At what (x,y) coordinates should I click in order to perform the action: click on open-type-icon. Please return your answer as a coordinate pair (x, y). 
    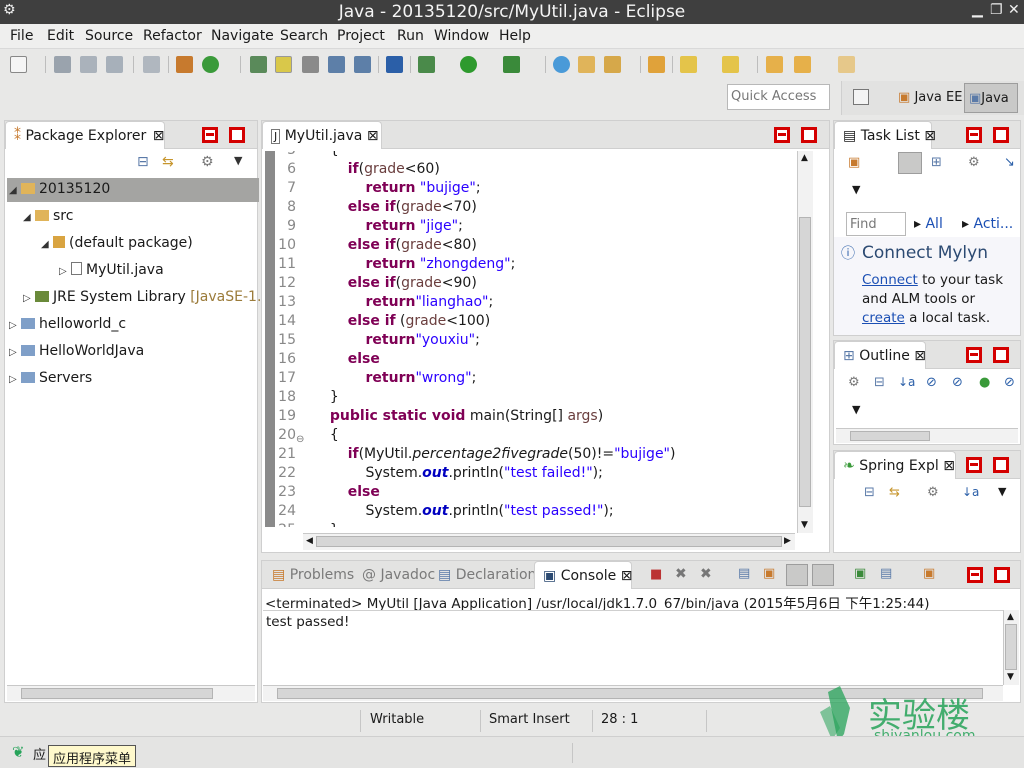
    Looking at the image, I should click on (258, 64).